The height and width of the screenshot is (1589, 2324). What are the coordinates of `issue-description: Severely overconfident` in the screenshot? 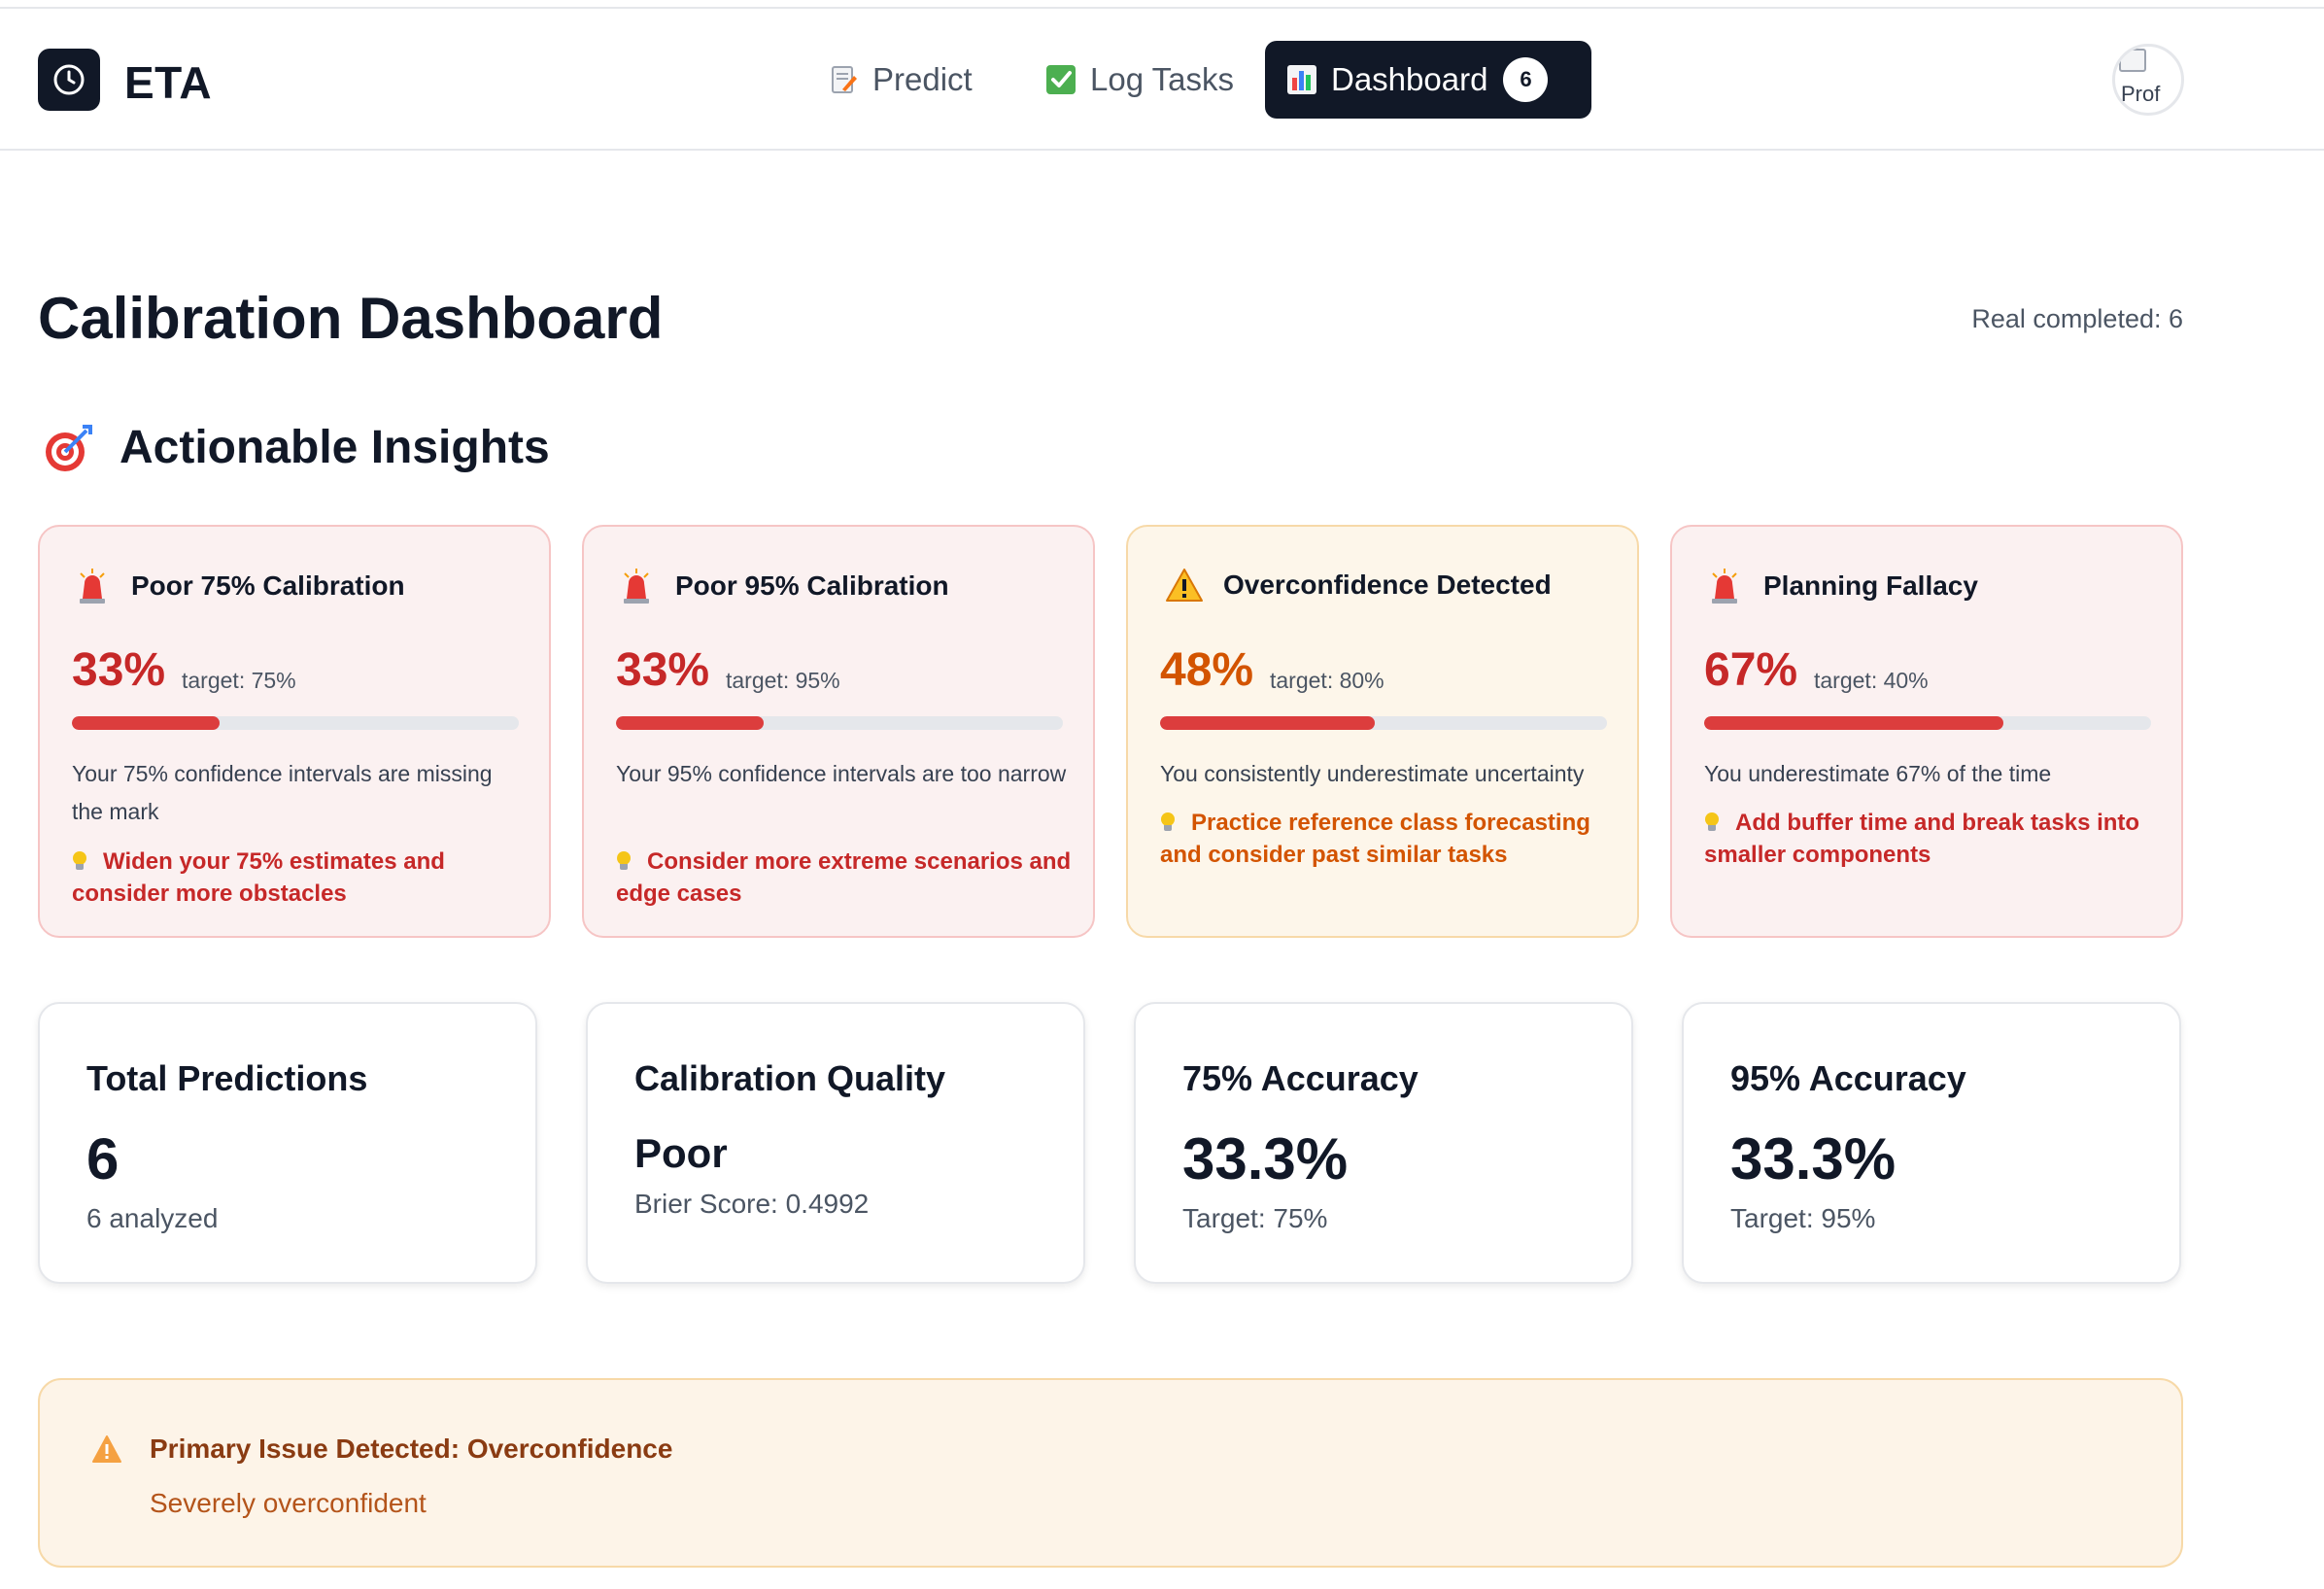 It's located at (288, 1503).